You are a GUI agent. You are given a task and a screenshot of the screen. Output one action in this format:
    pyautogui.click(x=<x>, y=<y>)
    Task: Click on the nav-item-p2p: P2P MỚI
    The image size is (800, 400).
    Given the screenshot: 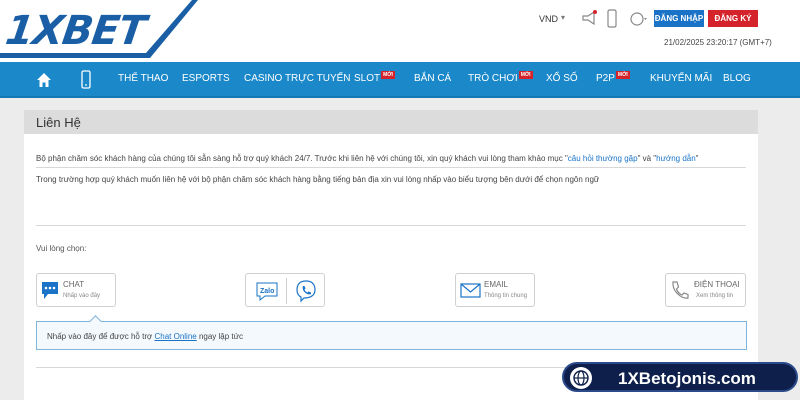 What is the action you would take?
    pyautogui.click(x=613, y=77)
    